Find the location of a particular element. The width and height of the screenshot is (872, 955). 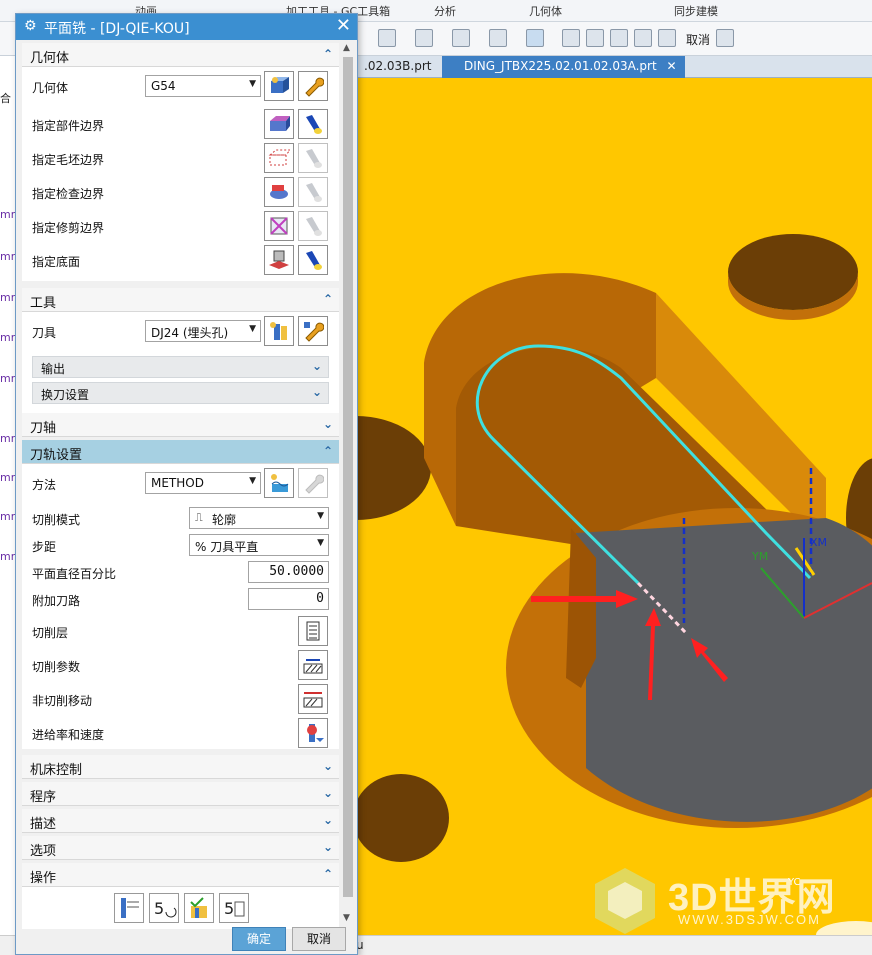

subsection-output-header: 输出 ⌄ is located at coordinates (180, 367).